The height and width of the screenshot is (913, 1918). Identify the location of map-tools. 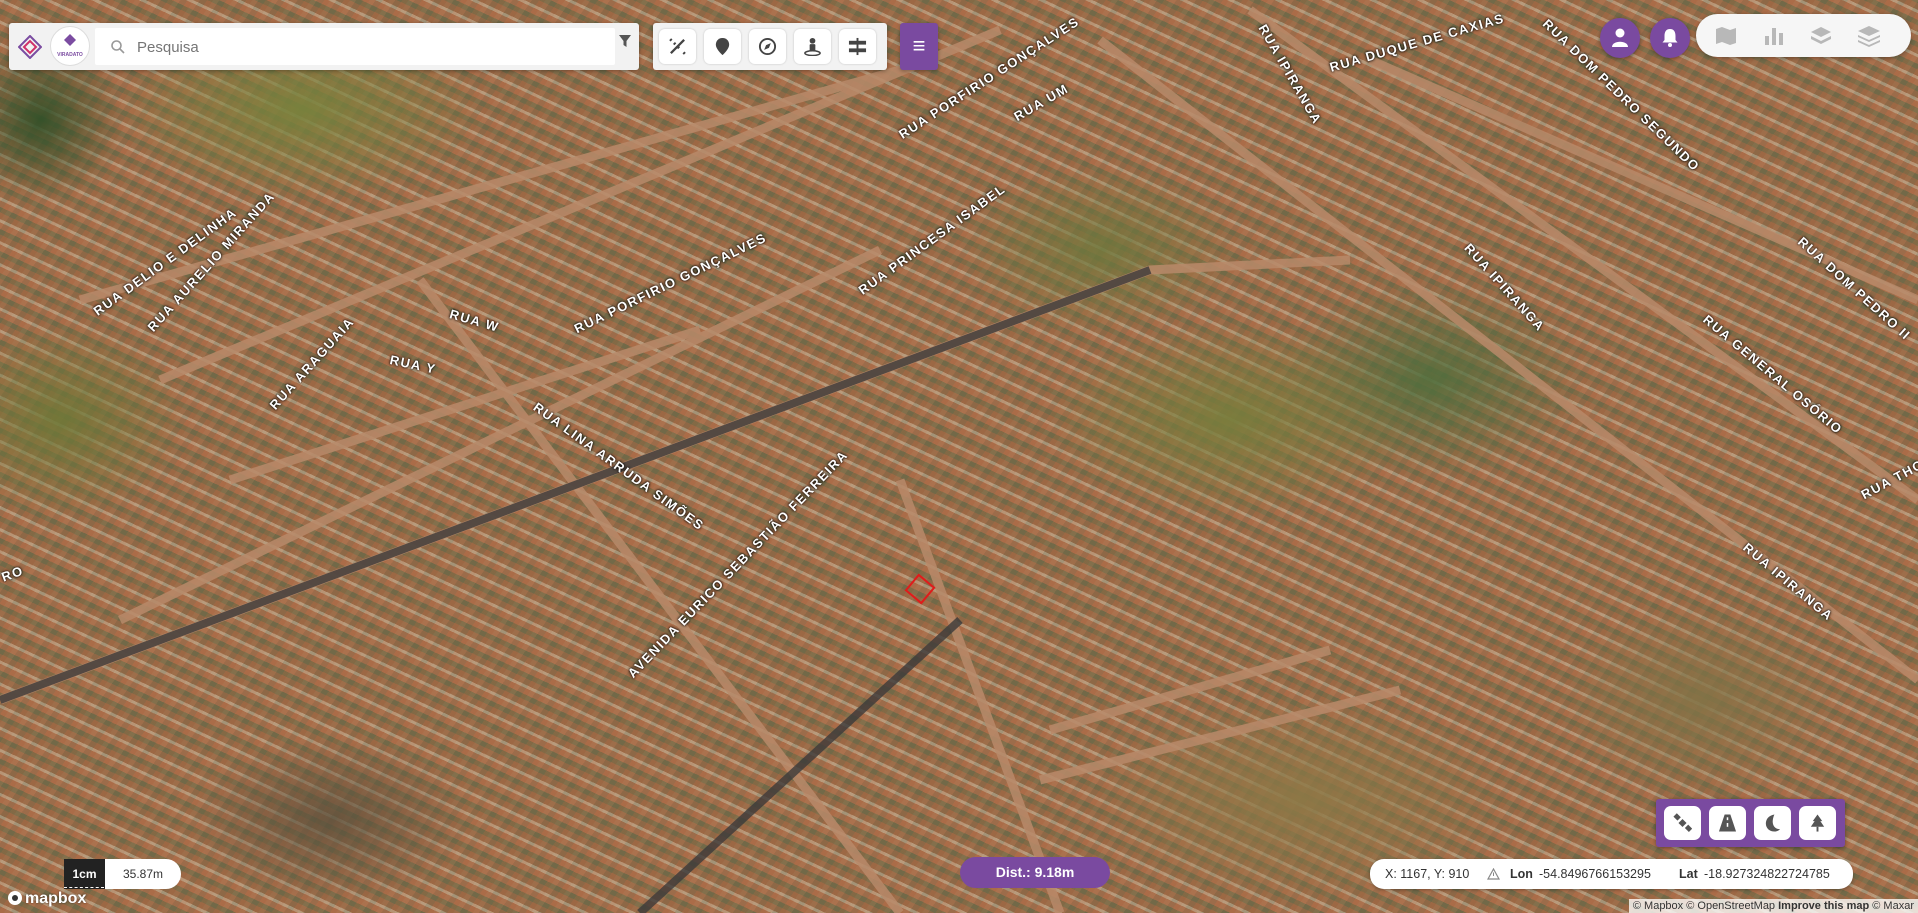
(770, 46).